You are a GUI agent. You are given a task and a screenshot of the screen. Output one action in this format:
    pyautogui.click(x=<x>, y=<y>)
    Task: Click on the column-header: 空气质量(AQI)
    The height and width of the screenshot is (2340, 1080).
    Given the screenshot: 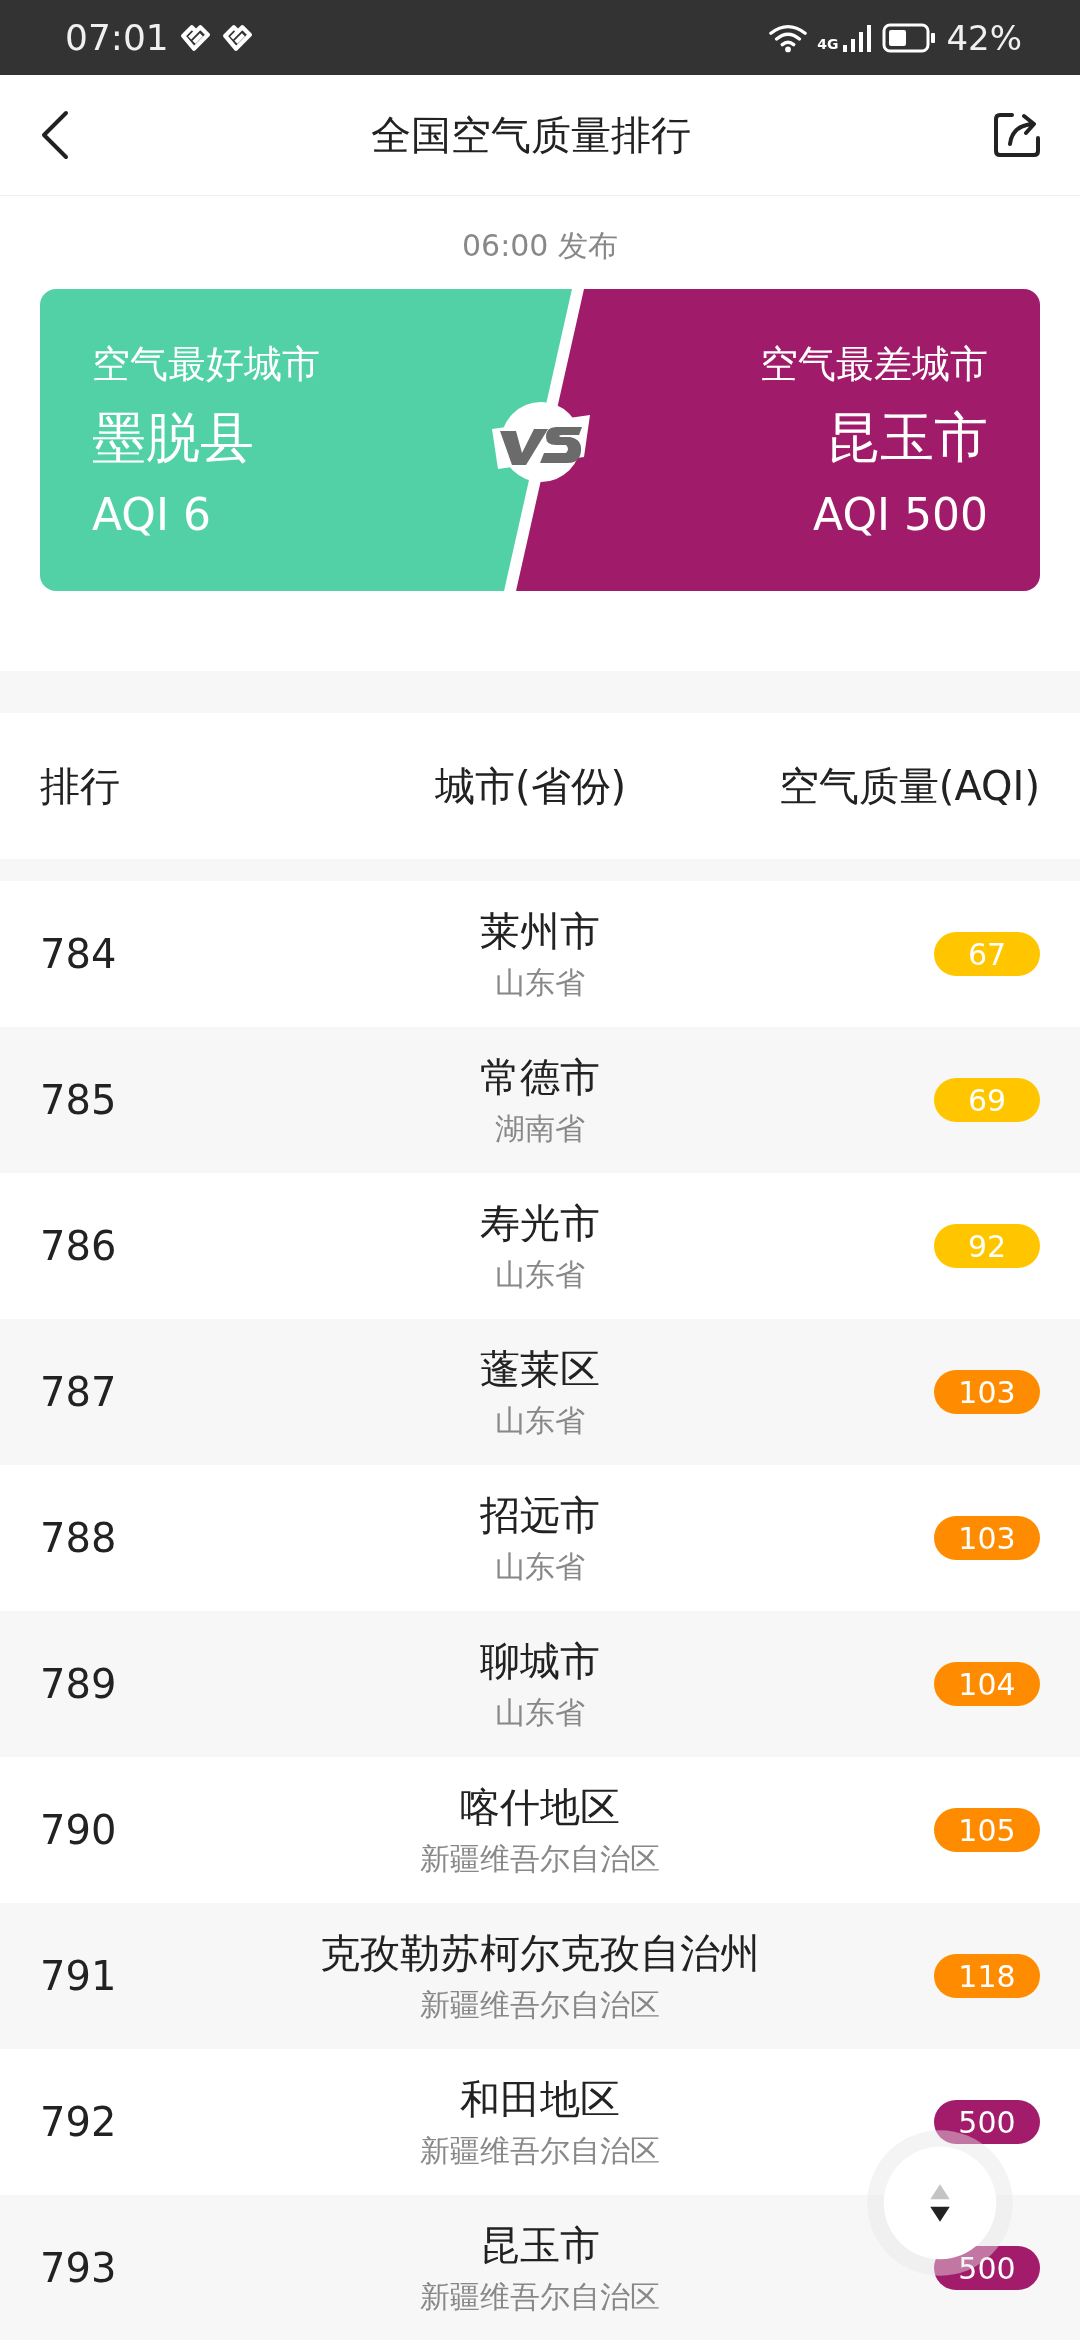 What is the action you would take?
    pyautogui.click(x=909, y=786)
    